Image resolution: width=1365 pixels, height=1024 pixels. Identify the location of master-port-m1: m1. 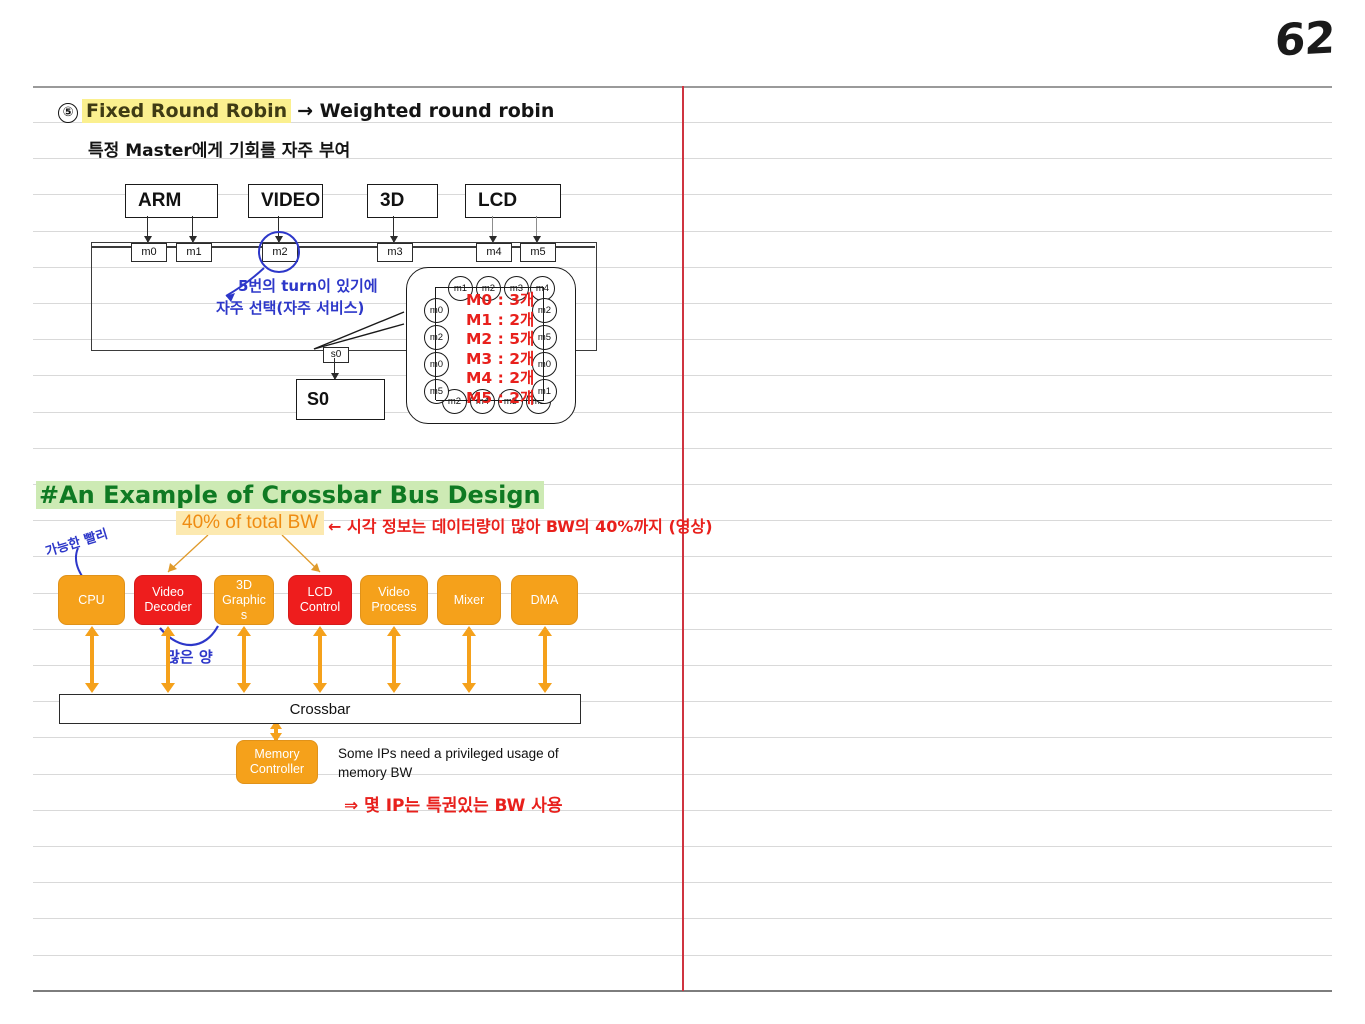
(194, 252).